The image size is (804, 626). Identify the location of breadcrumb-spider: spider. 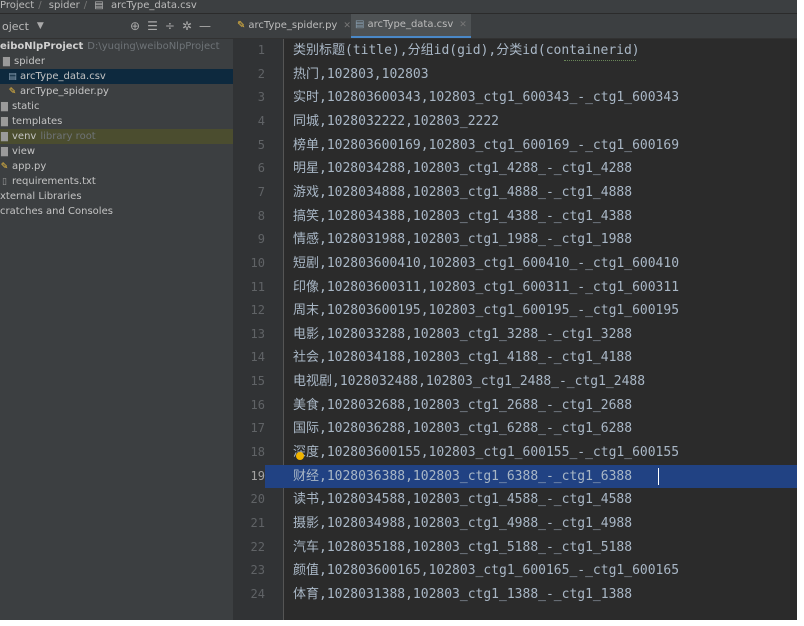
(64, 5).